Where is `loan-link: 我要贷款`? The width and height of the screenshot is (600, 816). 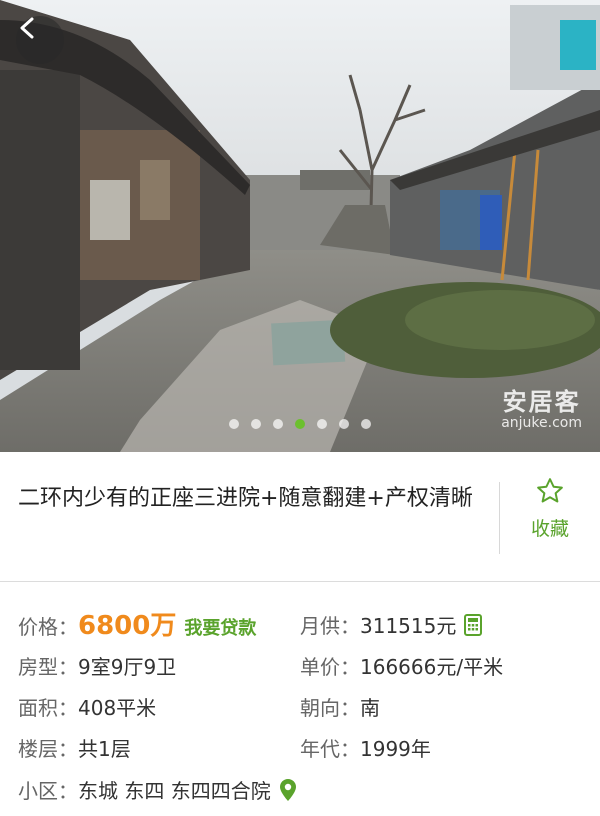
loan-link: 我要贷款 is located at coordinates (220, 628).